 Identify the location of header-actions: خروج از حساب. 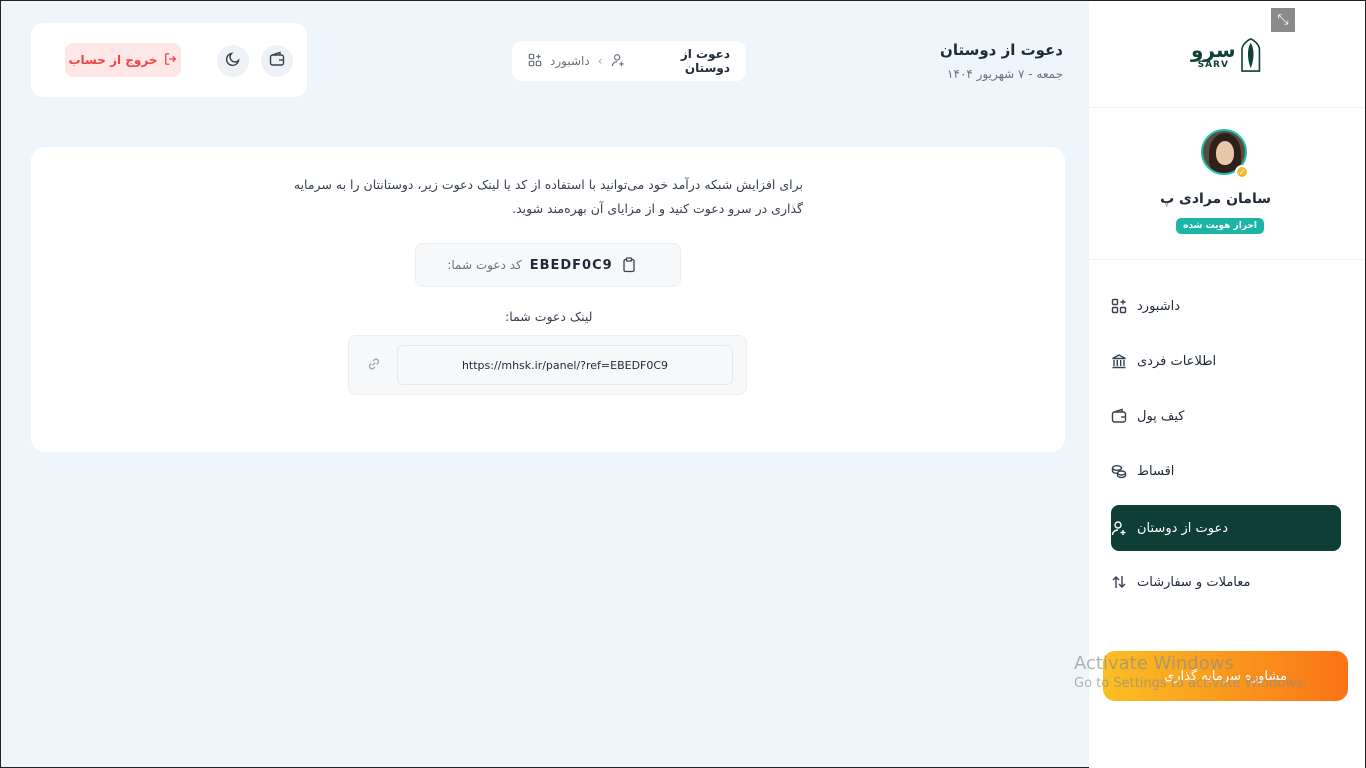
(169, 60).